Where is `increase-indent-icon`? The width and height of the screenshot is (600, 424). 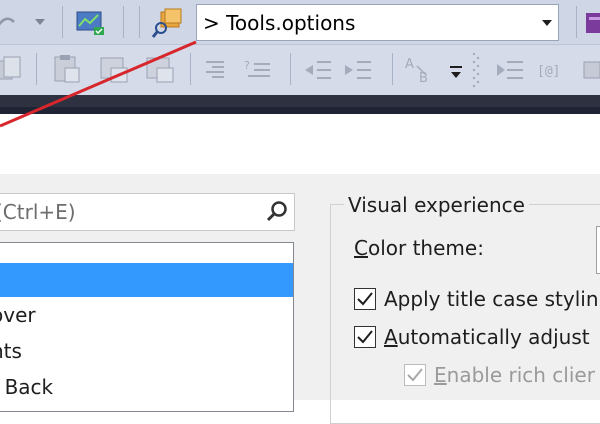
increase-indent-icon is located at coordinates (358, 70).